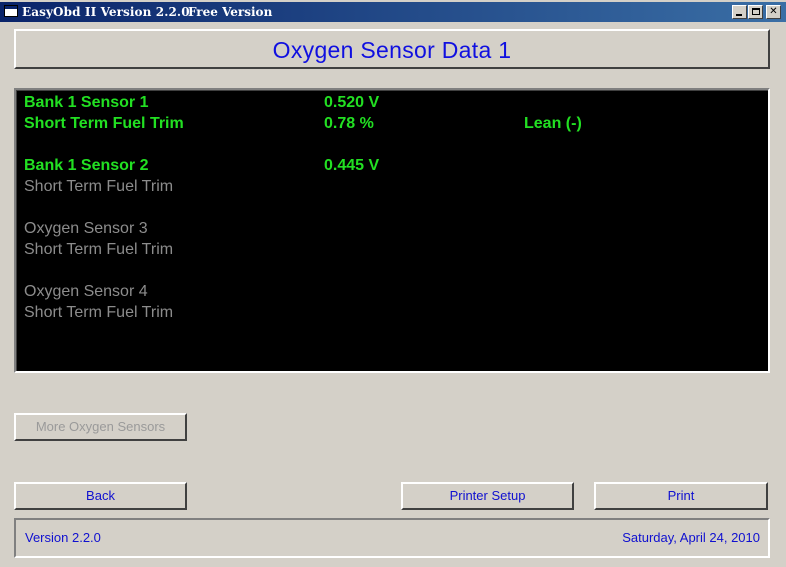  What do you see at coordinates (100, 427) in the screenshot?
I see `more-oxygen-sensors-button: More Oxygen Sensors` at bounding box center [100, 427].